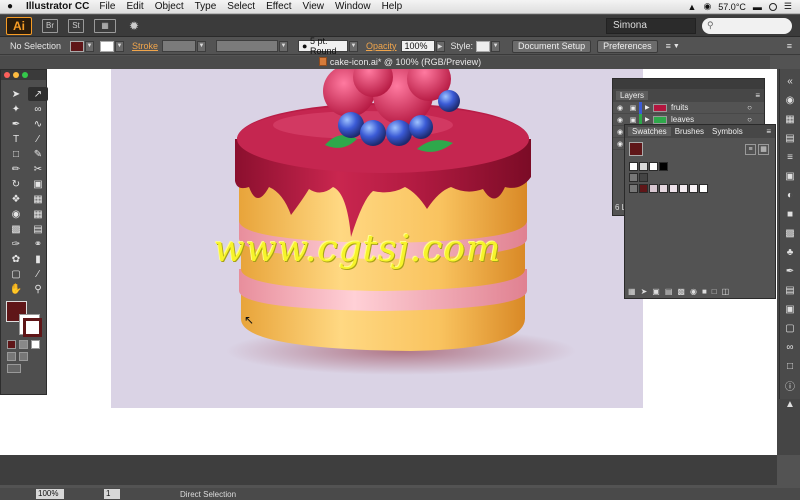 This screenshot has width=800, height=500. Describe the element at coordinates (7, 75) in the screenshot. I see `close-dot-icon` at that location.